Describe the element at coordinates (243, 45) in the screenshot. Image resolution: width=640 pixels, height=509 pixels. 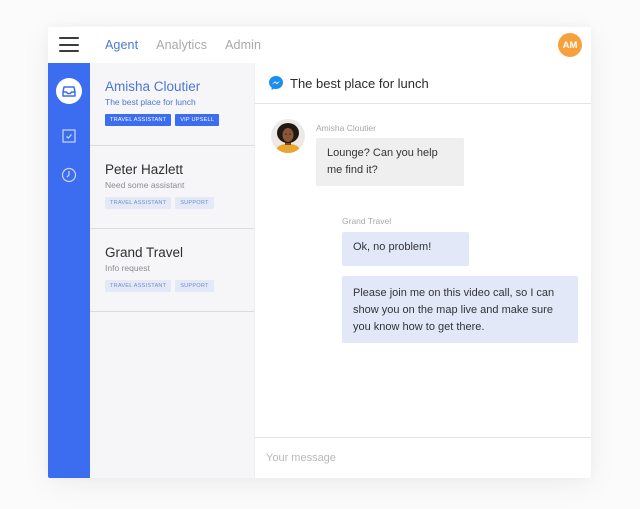
I see `tab-admin: Admin` at that location.